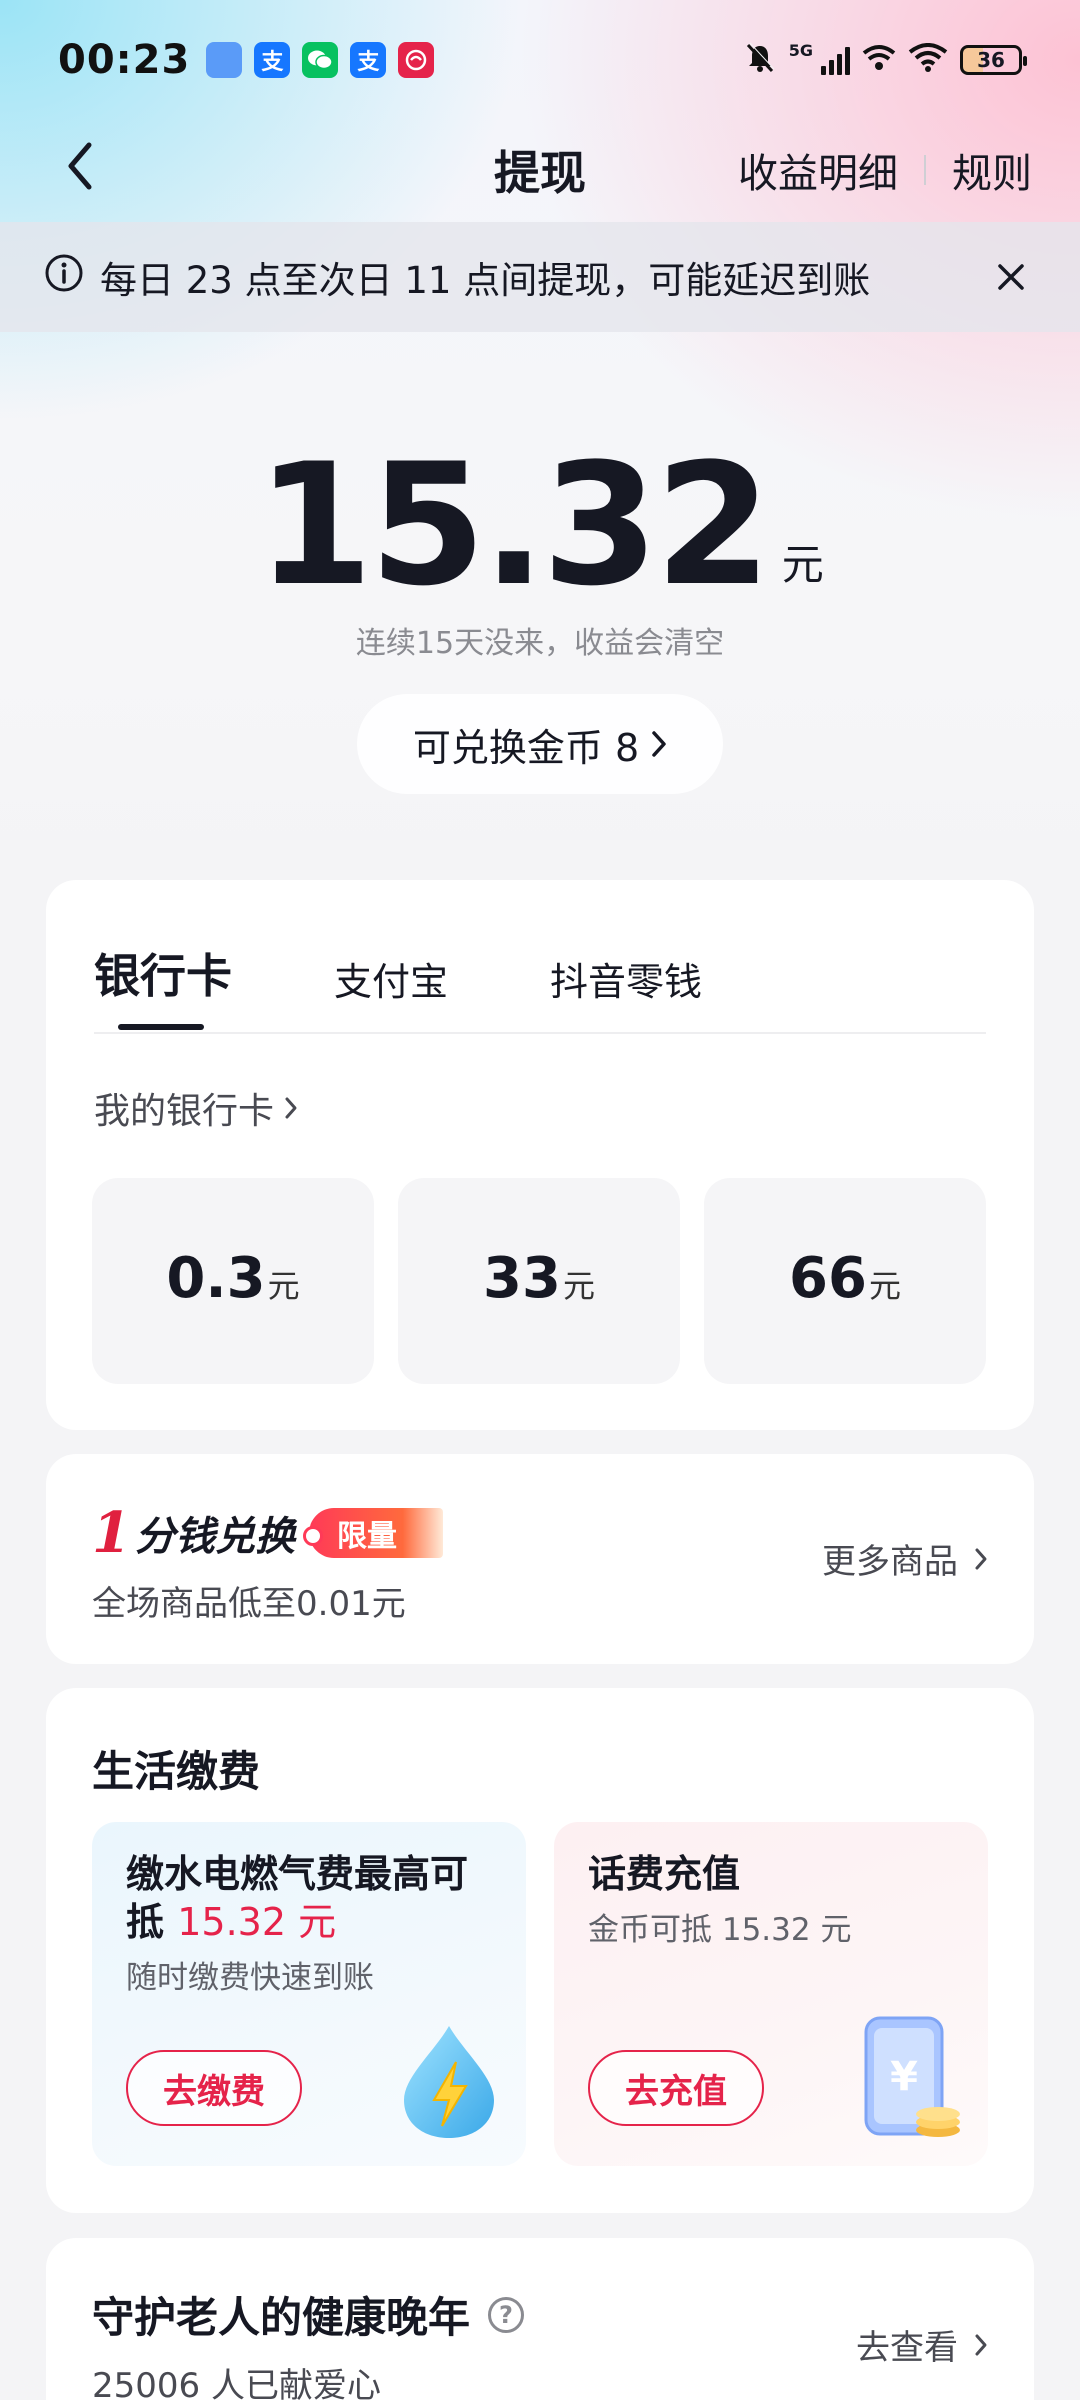 Image resolution: width=1080 pixels, height=2400 pixels. I want to click on utility-bill-tile: 缴水电燃气费最高可抵 15.32 元 随时缴费快速到账 去缴费, so click(309, 1994).